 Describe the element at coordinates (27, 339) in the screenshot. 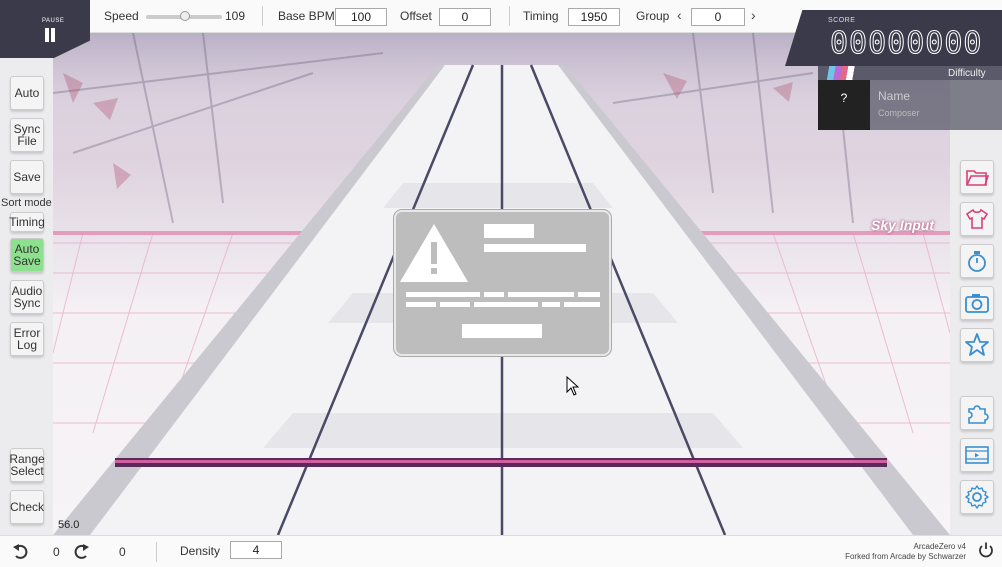

I see `error-log-button: Error Log` at that location.